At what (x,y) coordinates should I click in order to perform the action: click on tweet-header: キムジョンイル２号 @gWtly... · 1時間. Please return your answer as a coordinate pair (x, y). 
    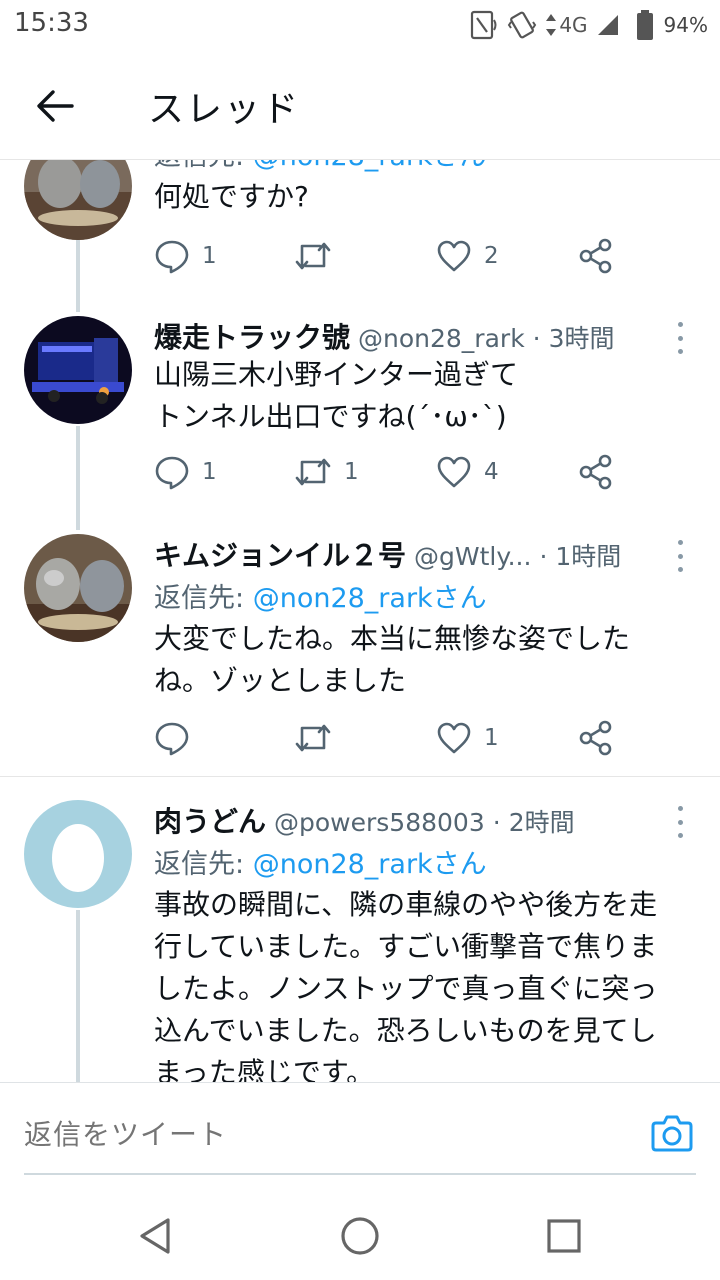
    Looking at the image, I should click on (409, 554).